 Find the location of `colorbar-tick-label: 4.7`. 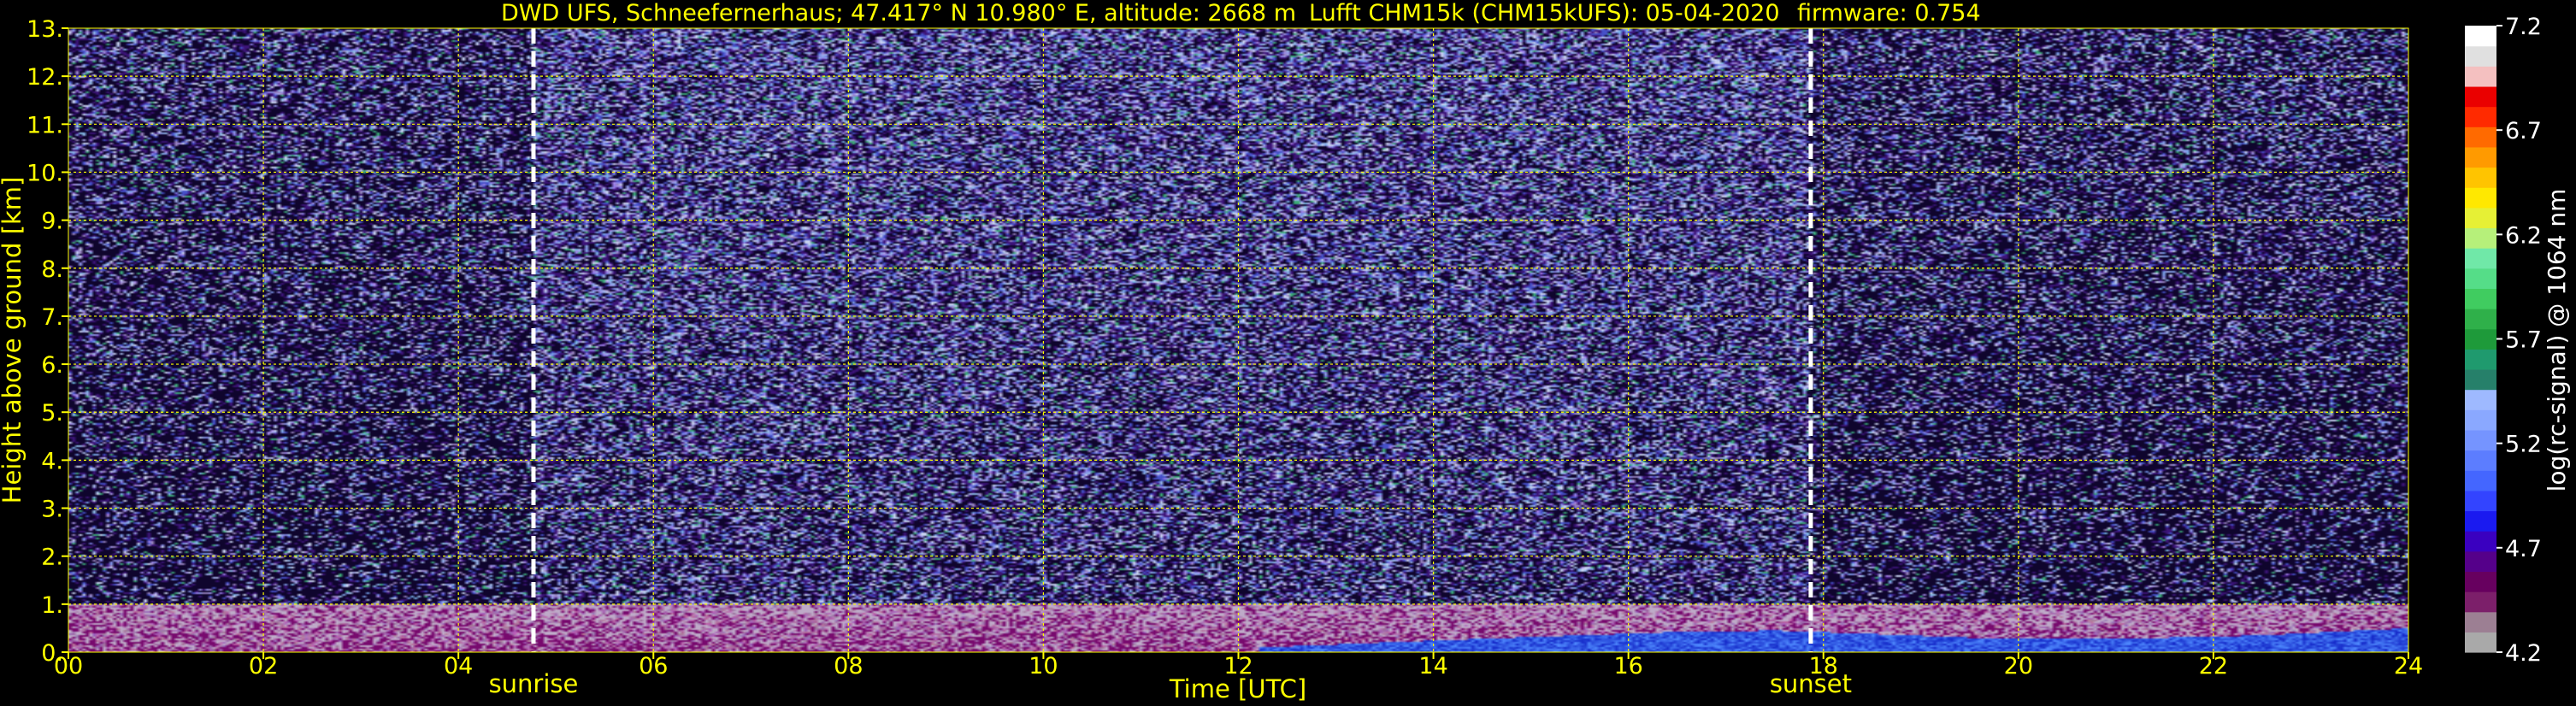

colorbar-tick-label: 4.7 is located at coordinates (2523, 549).